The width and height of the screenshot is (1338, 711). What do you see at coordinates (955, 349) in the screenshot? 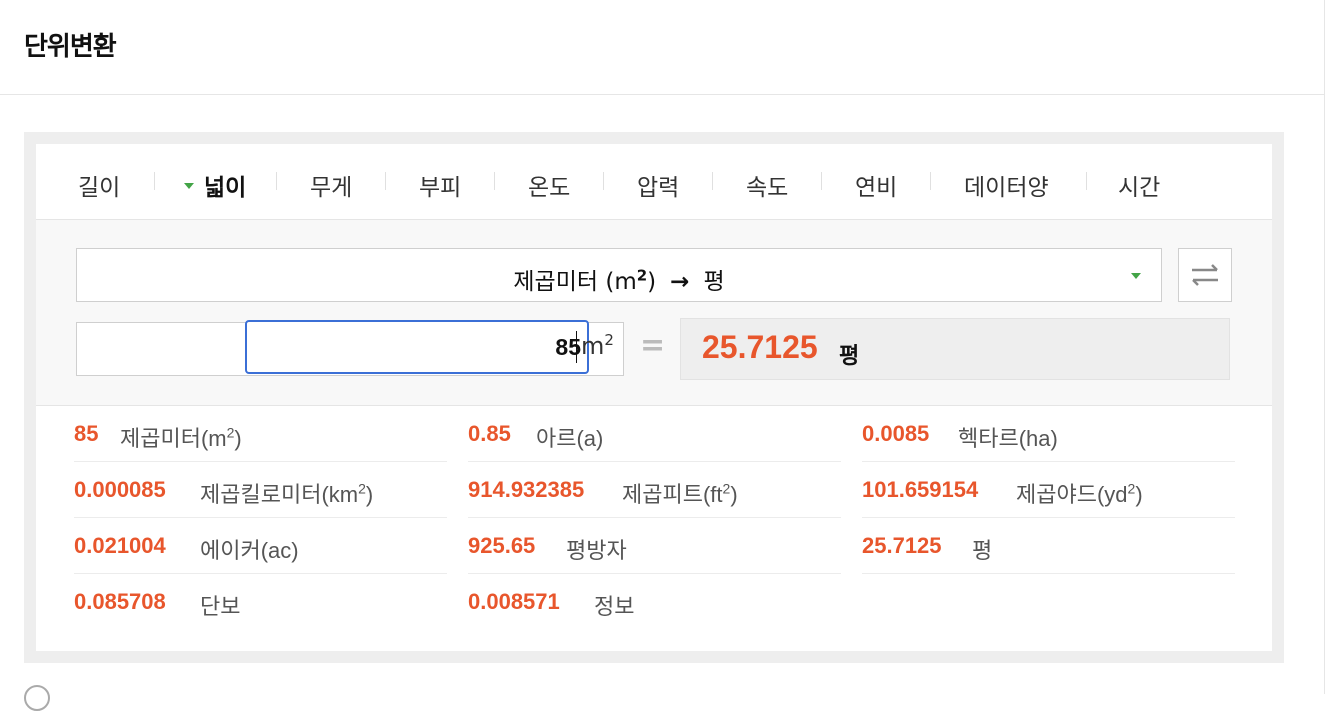
I see `result-box: 25.7125 평` at bounding box center [955, 349].